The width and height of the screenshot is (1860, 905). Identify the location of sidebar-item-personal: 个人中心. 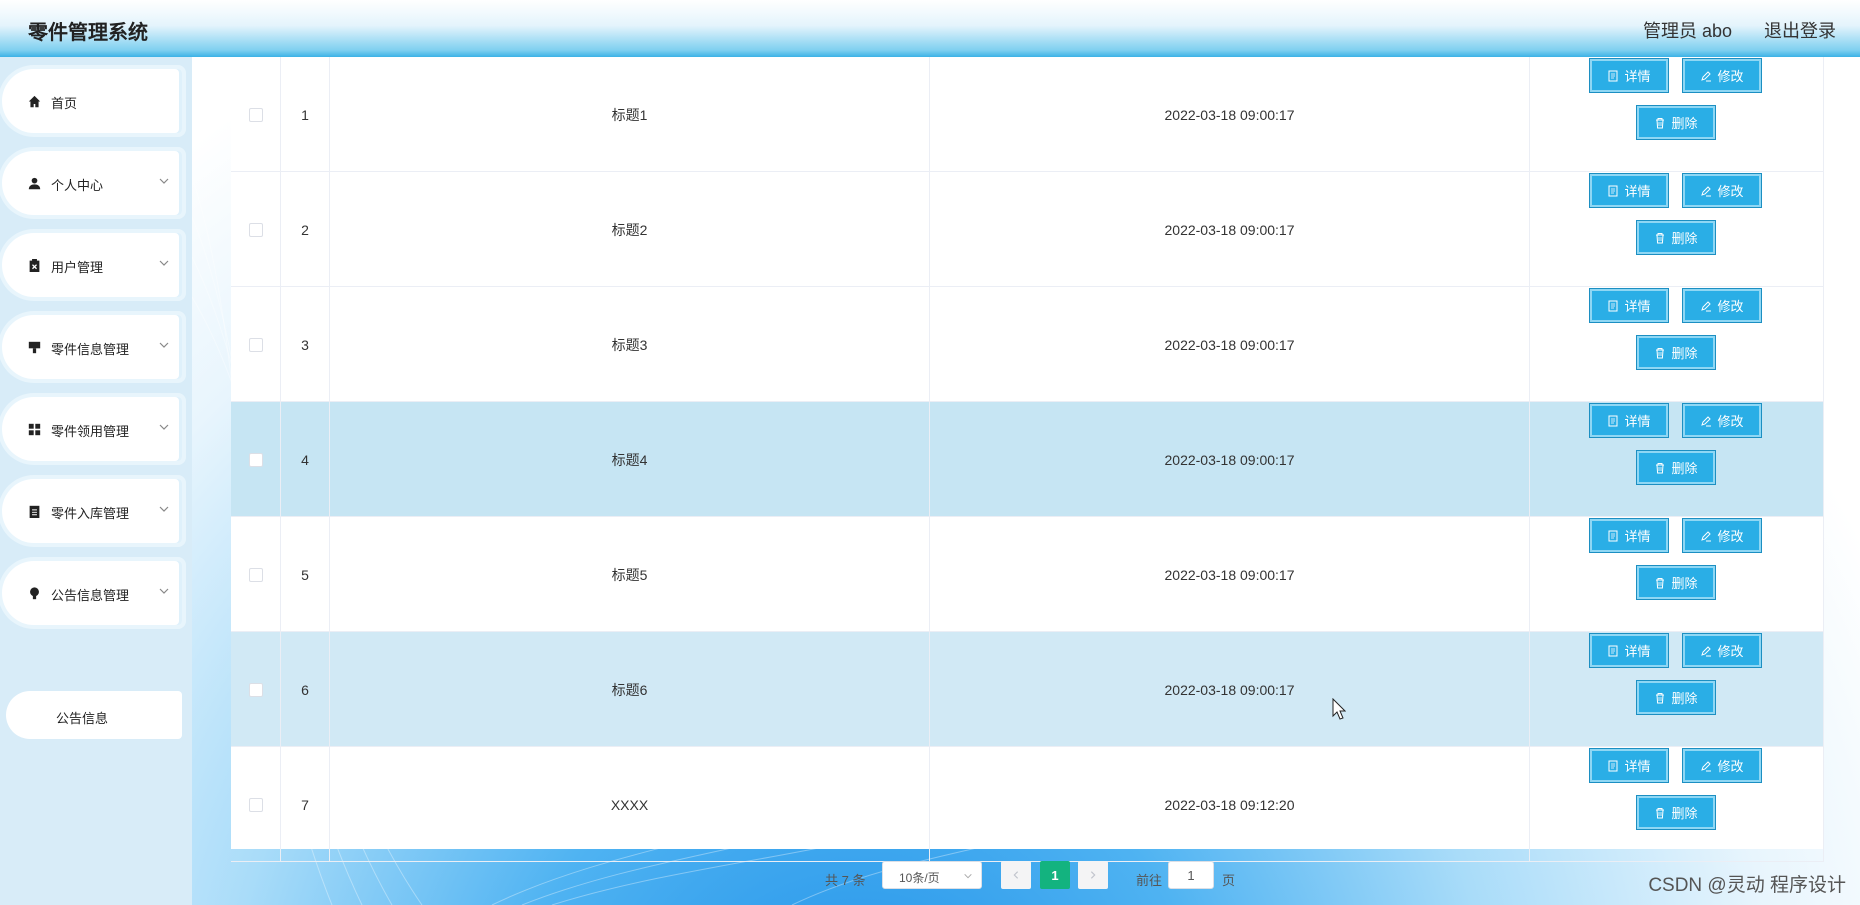
(92, 183).